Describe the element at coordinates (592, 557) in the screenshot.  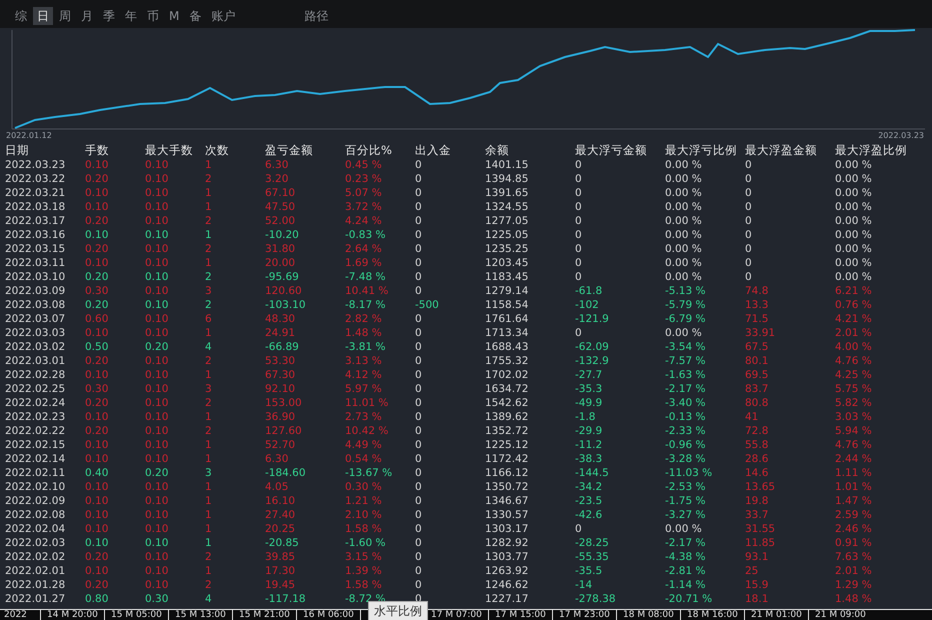
I see `table-cell: -55.35` at that location.